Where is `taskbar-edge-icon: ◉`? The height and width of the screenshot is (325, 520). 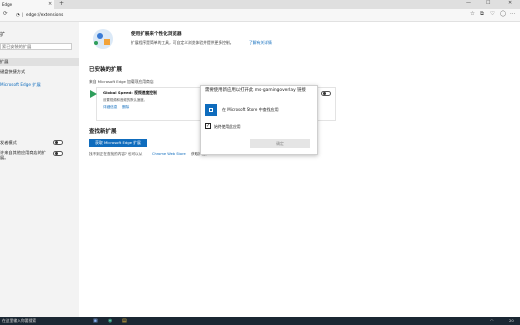
taskbar-edge-icon: ◉ is located at coordinates (110, 321).